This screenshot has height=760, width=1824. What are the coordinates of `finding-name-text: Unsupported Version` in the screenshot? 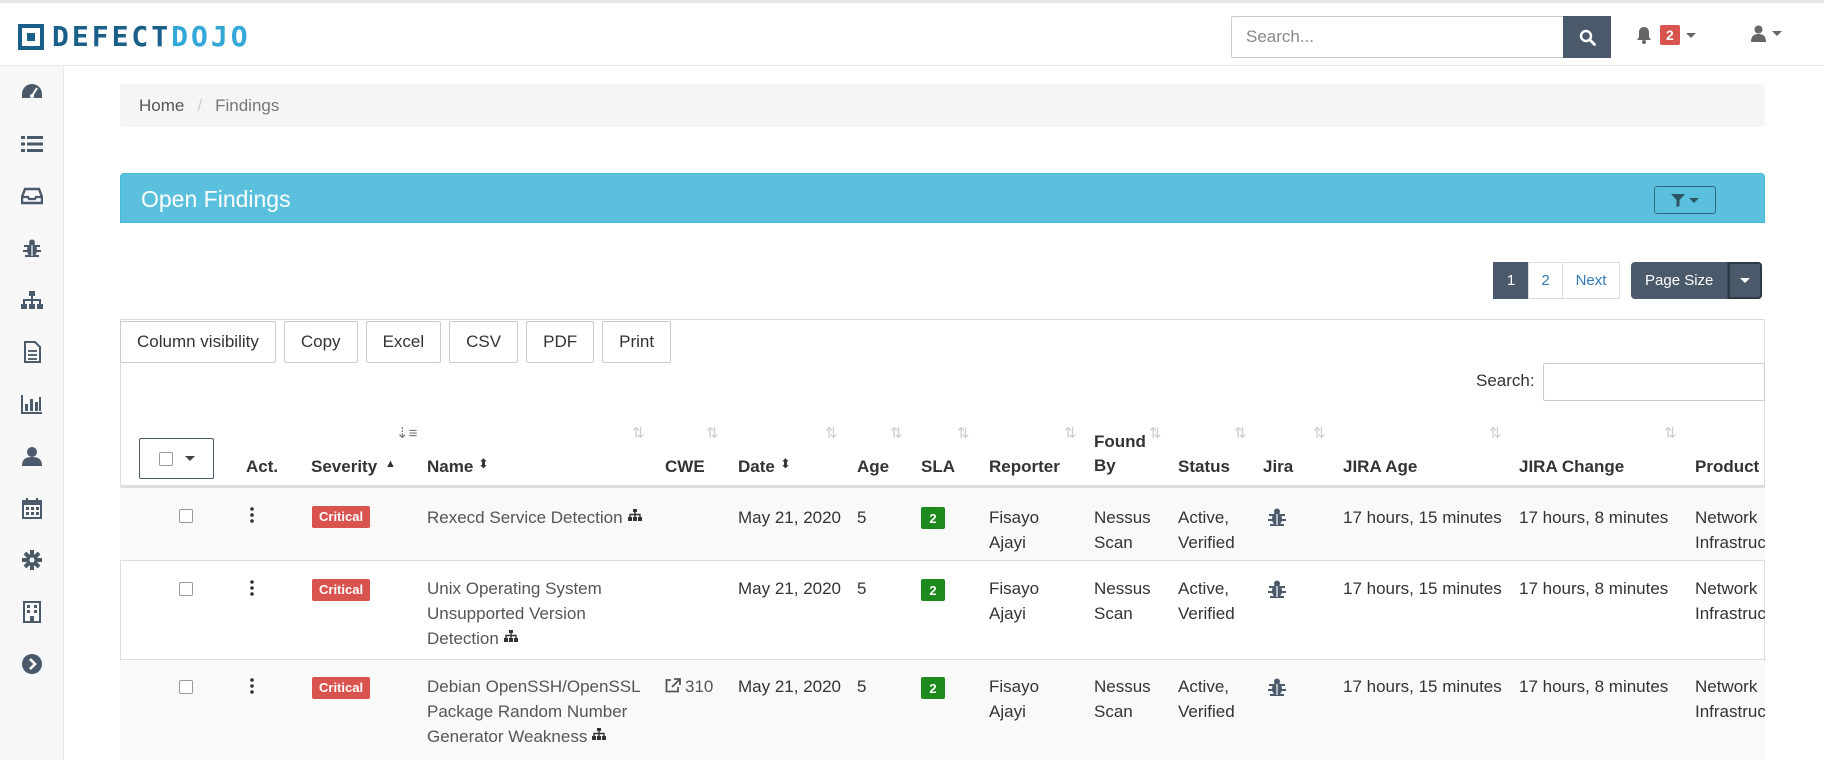 It's located at (506, 613).